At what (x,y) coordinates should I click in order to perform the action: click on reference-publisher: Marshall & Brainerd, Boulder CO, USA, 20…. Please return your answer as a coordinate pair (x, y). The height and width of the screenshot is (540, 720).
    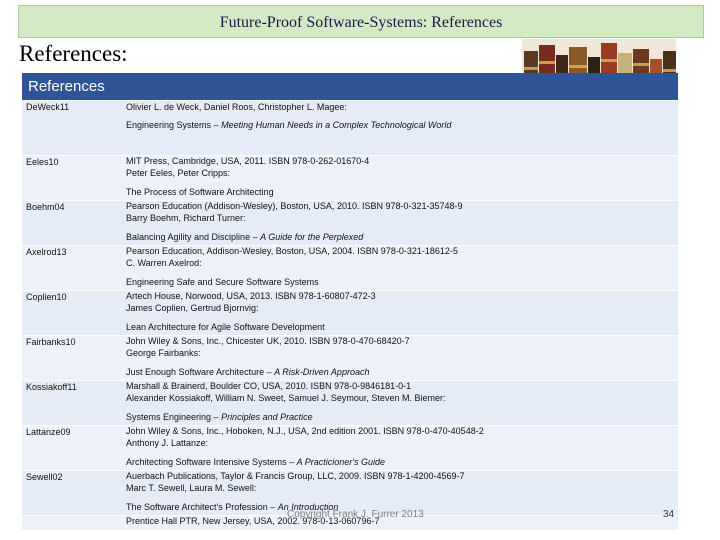
    Looking at the image, I should click on (269, 386).